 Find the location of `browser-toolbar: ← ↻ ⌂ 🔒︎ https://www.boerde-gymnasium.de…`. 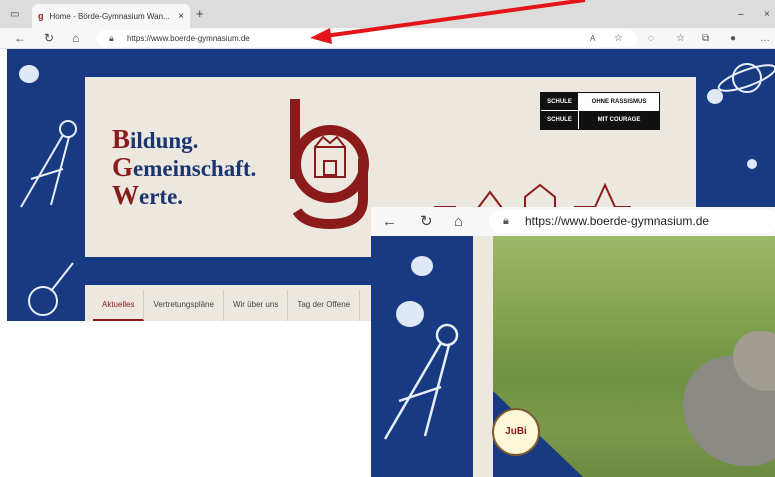

browser-toolbar: ← ↻ ⌂ 🔒︎ https://www.boerde-gymnasium.de… is located at coordinates (387, 38).